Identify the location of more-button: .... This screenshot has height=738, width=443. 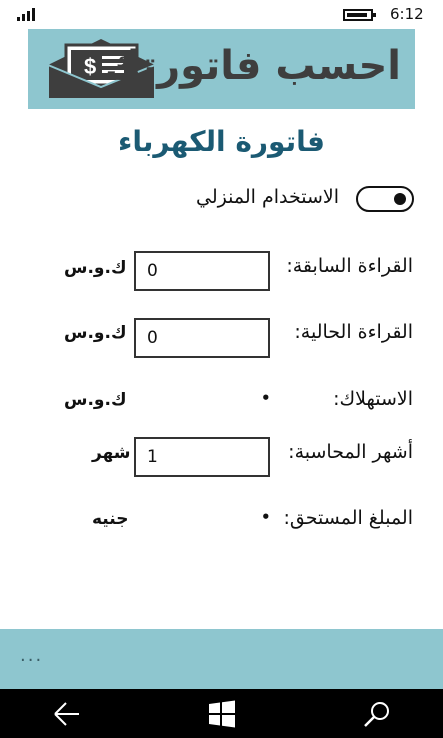
(31, 655).